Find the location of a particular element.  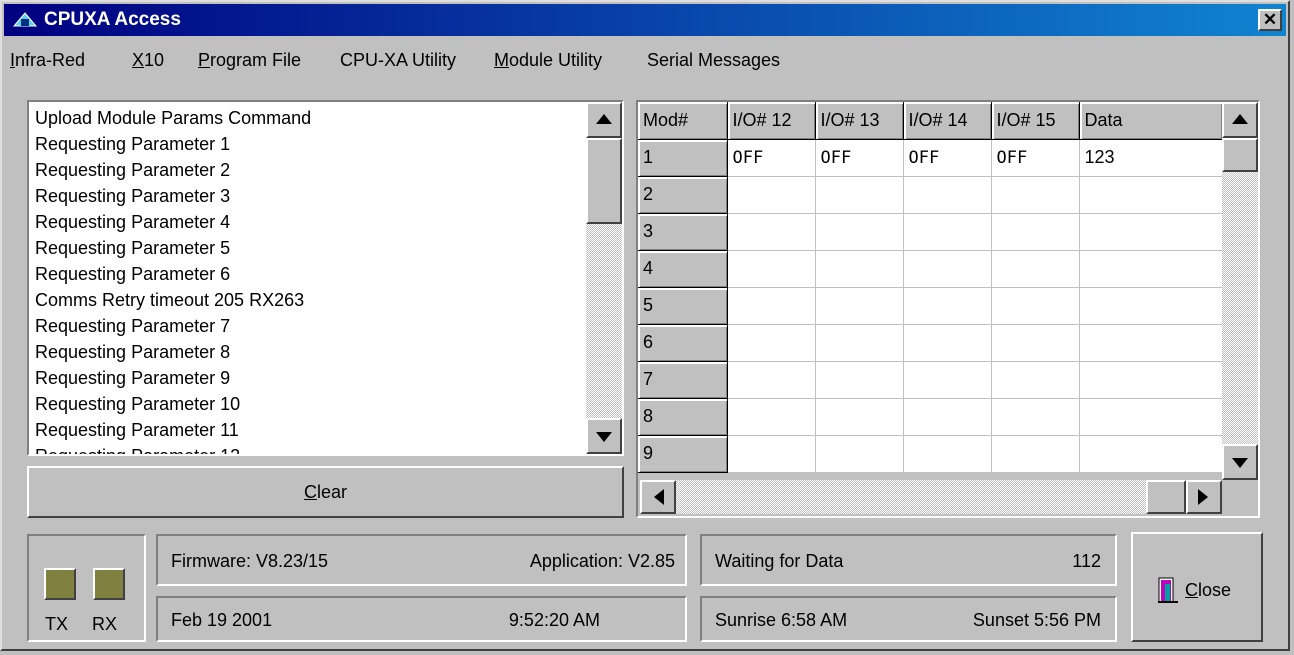

table-row: 9 is located at coordinates (930, 454).